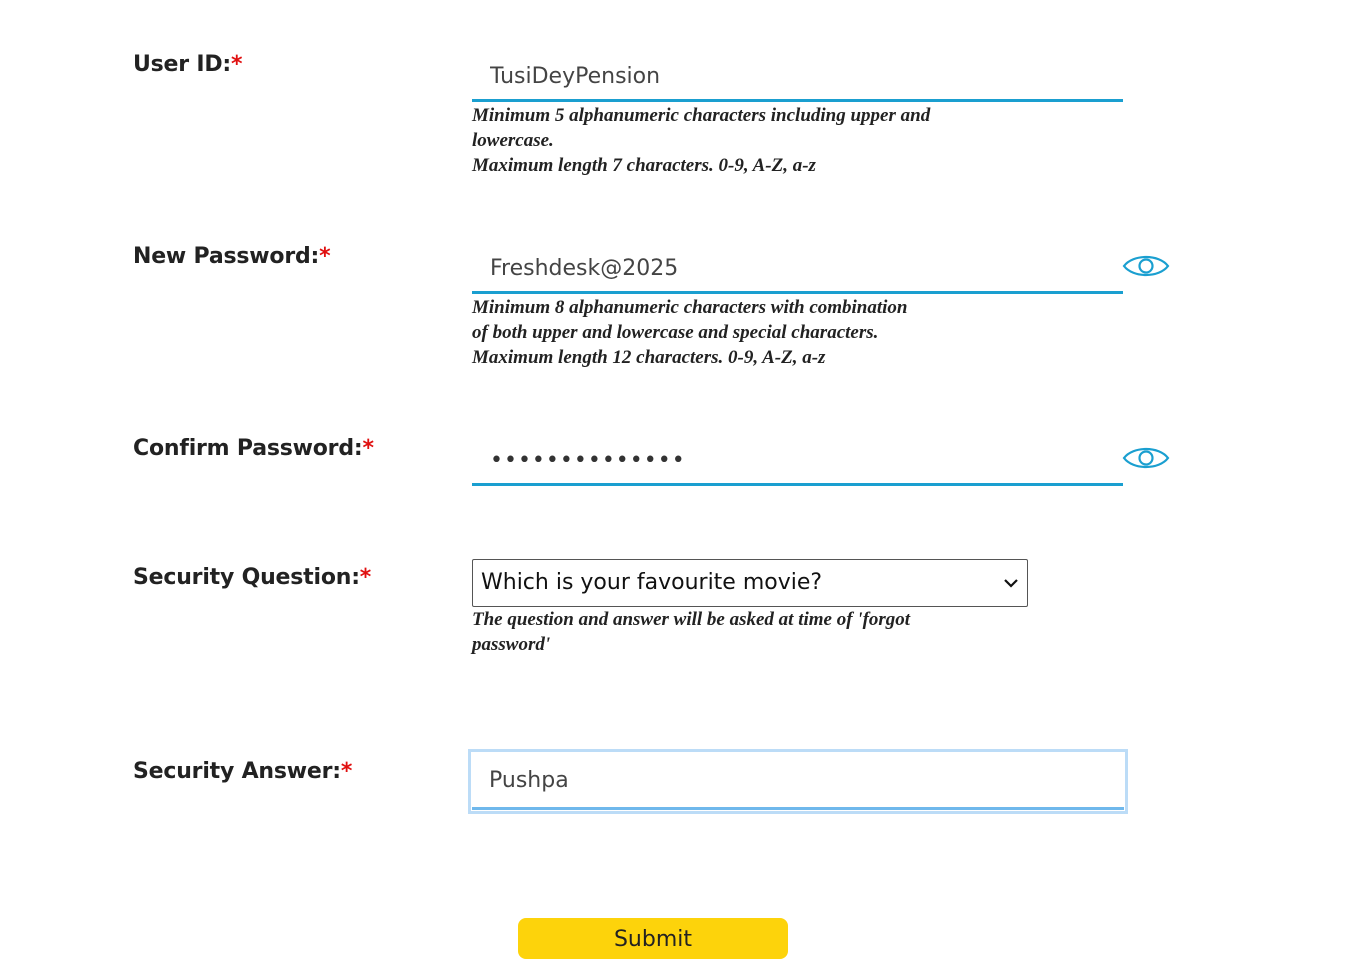 The width and height of the screenshot is (1353, 970). Describe the element at coordinates (226, 256) in the screenshot. I see `new-password-label-text: New Password:` at that location.